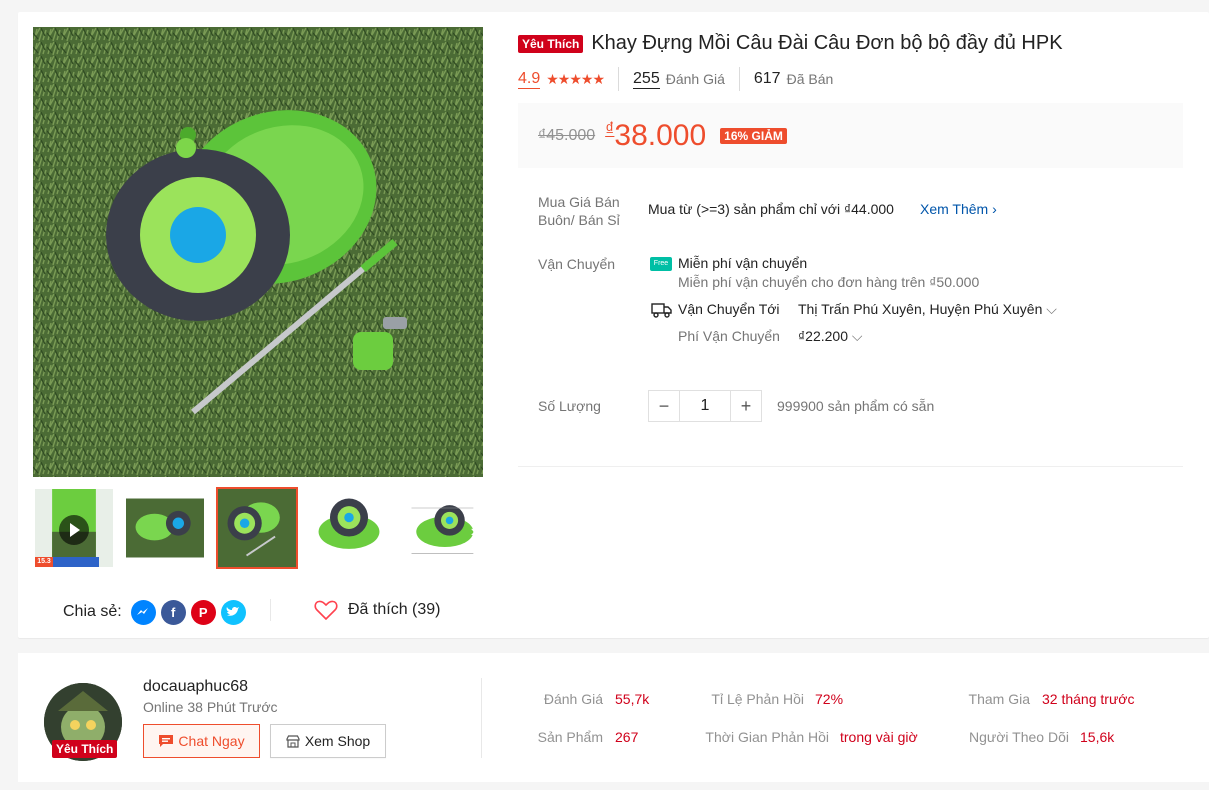 The width and height of the screenshot is (1209, 790). What do you see at coordinates (632, 699) in the screenshot?
I see `stat-value-ratings: 55,7k` at bounding box center [632, 699].